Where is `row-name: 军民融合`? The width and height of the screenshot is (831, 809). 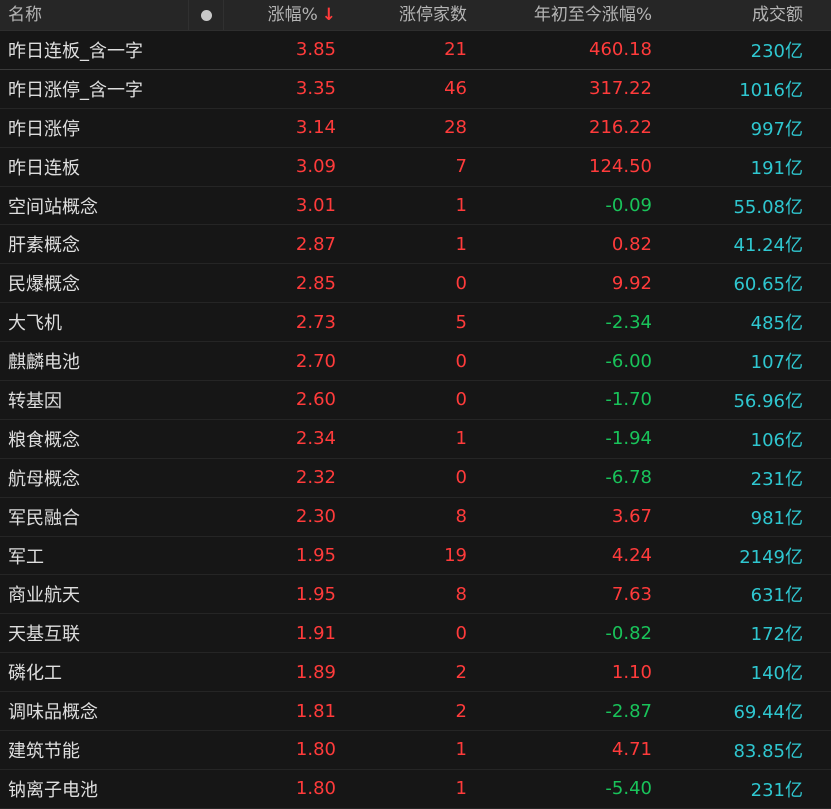 row-name: 军民融合 is located at coordinates (44, 518).